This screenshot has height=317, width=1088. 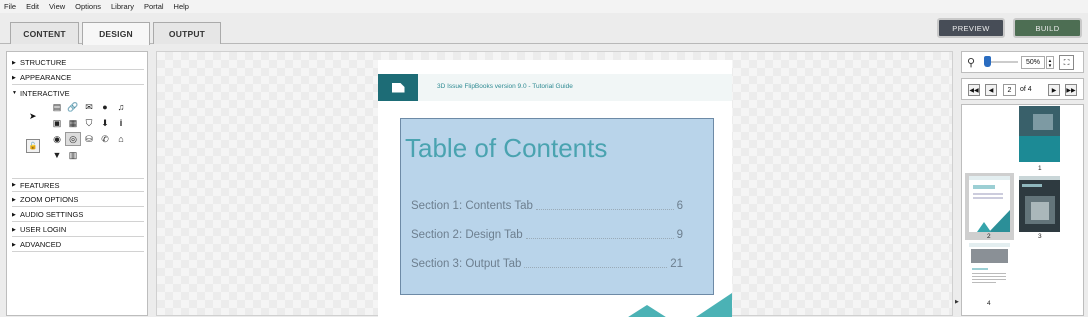 I want to click on film-icon: ▦, so click(x=73, y=123).